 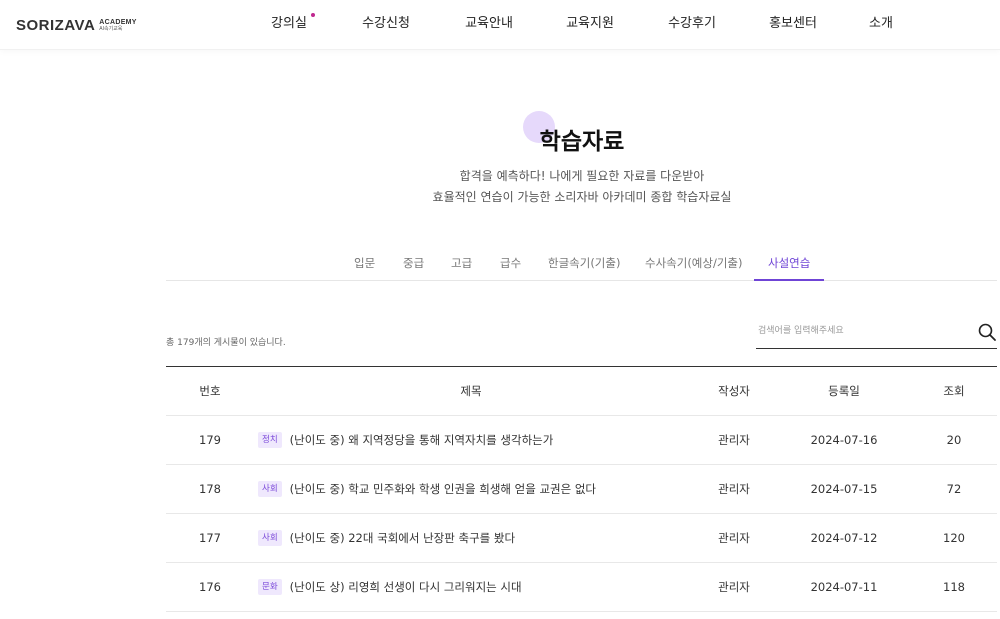 What do you see at coordinates (582, 197) in the screenshot?
I see `page-description-line-2: 효율적인 연습이 가능한 소리자바 아카데미 종합 학습자료실` at bounding box center [582, 197].